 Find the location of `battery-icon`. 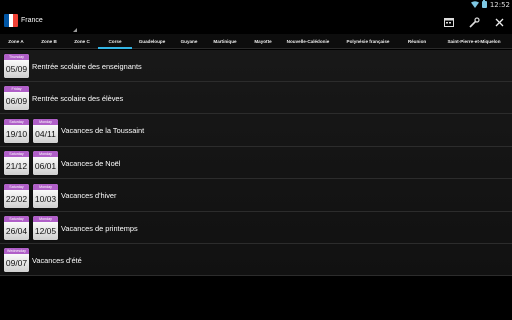

battery-icon is located at coordinates (484, 4).